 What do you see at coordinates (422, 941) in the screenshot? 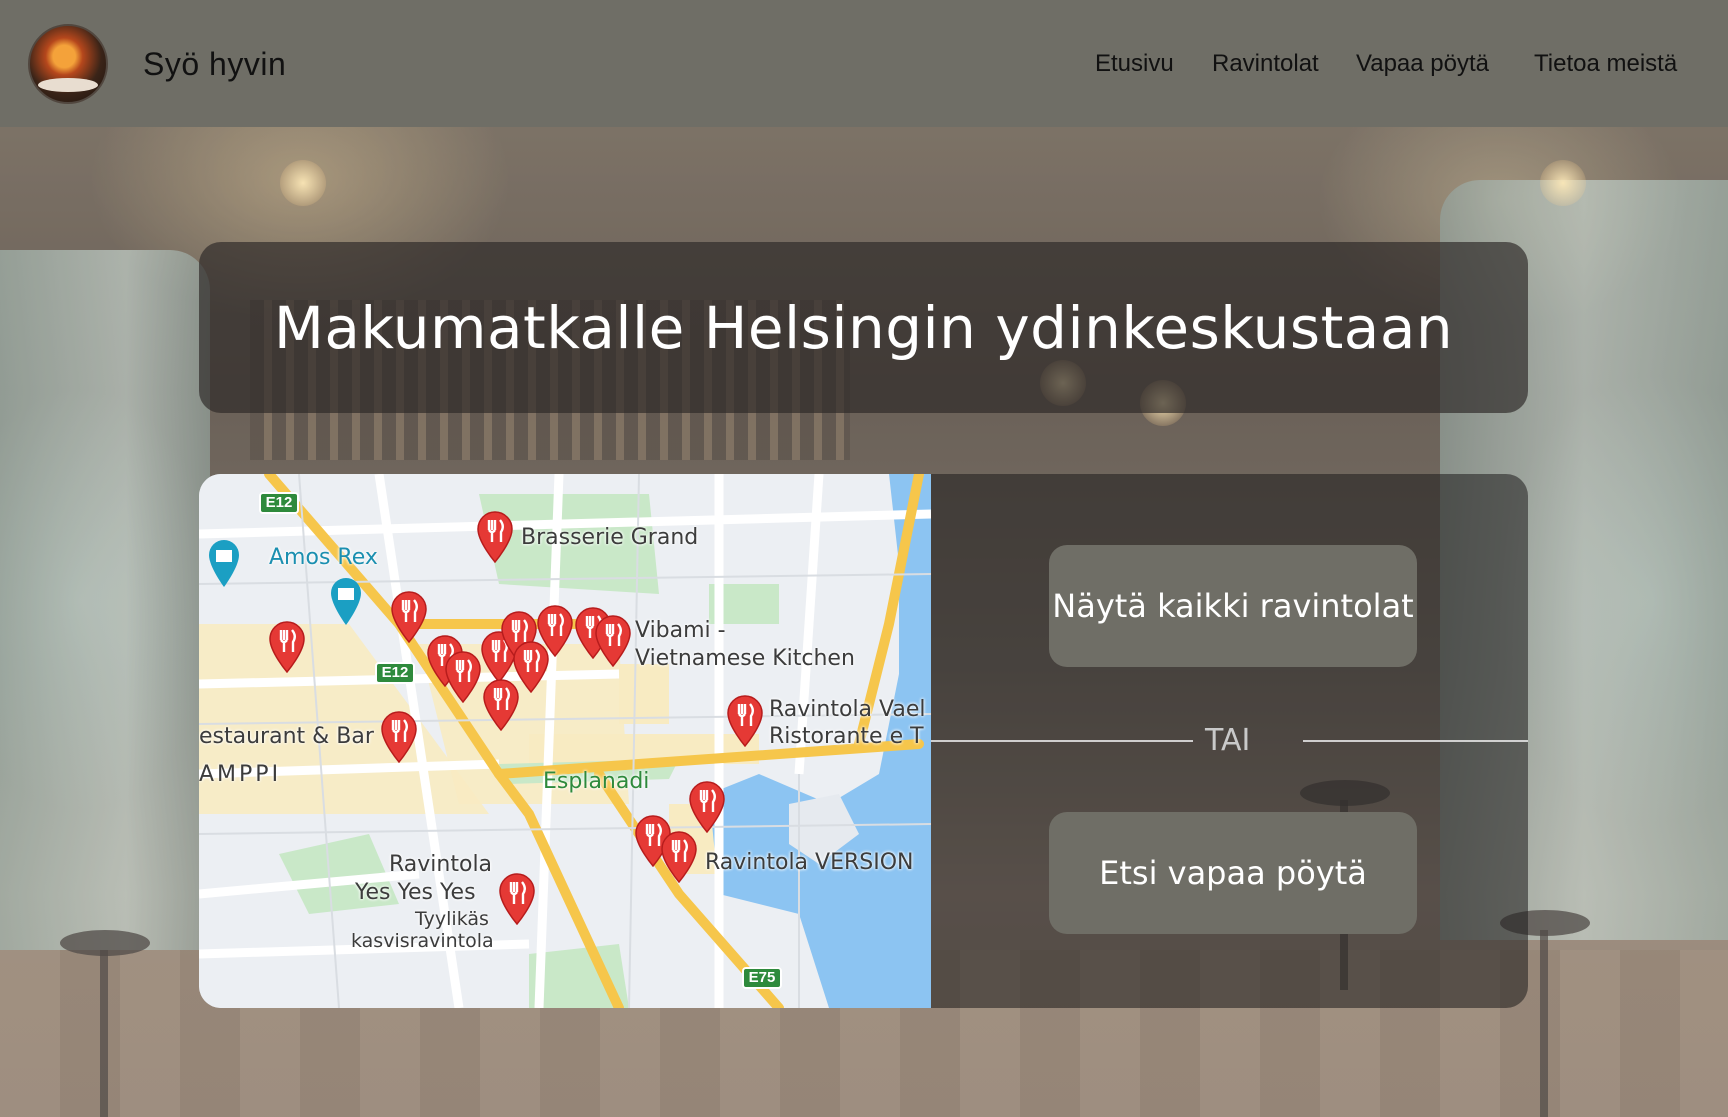
I see `map-label-kasvisravintola: kasvisravintola` at bounding box center [422, 941].